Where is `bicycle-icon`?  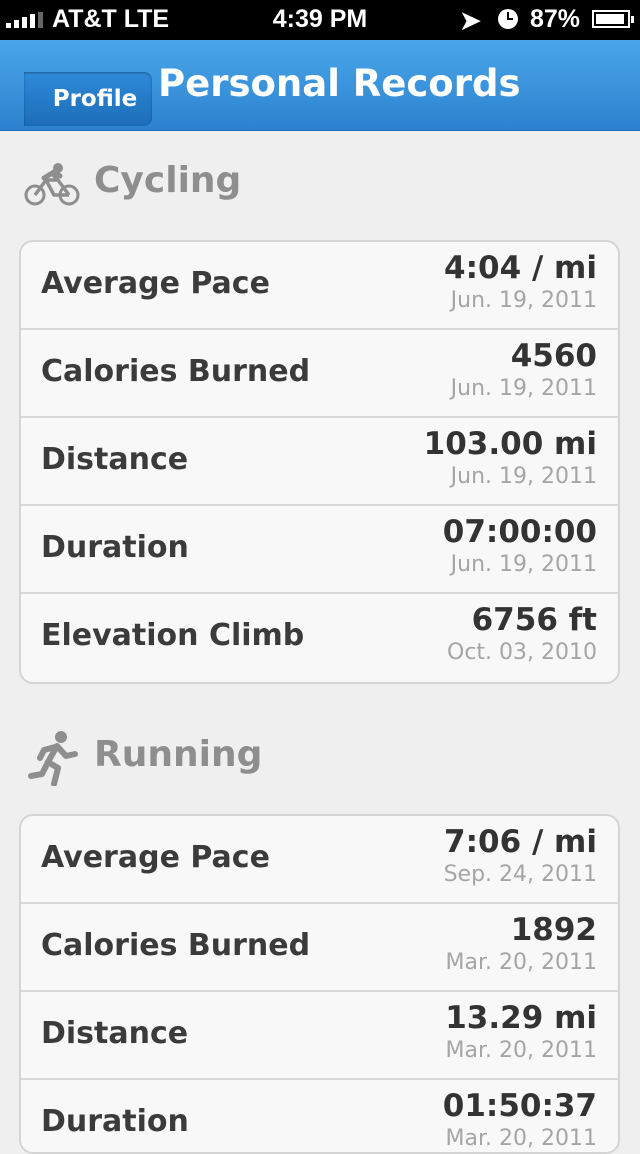 bicycle-icon is located at coordinates (52, 184).